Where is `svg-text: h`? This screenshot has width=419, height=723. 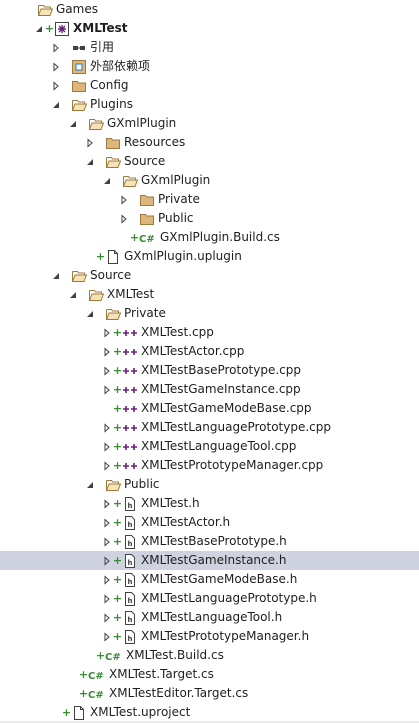 svg-text: h is located at coordinates (130, 563).